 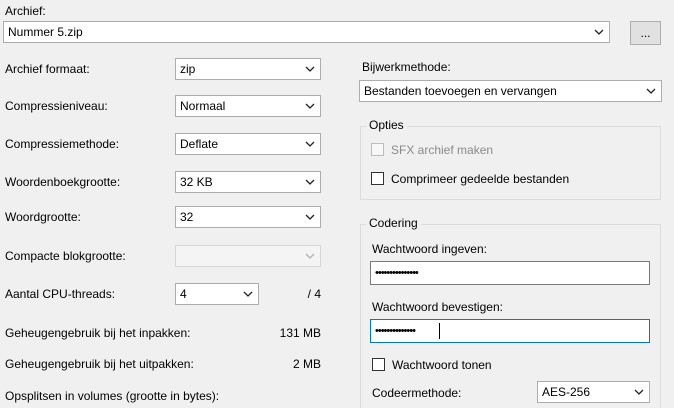 I want to click on password-enter-value: •••••••••••••••, so click(x=397, y=273).